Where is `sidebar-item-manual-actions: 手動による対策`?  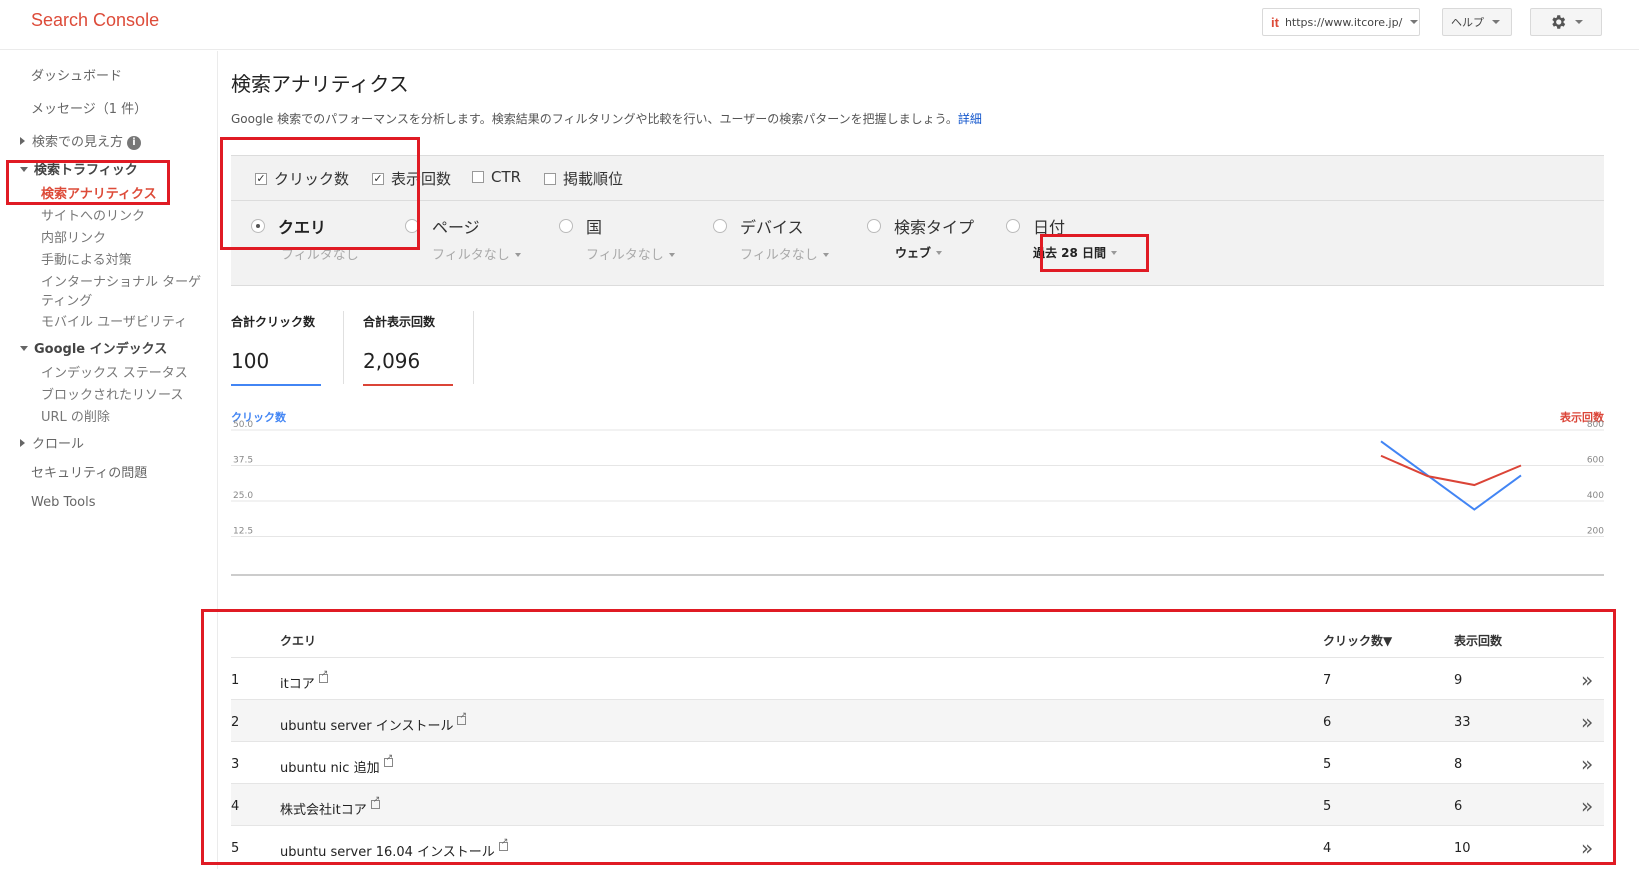 sidebar-item-manual-actions: 手動による対策 is located at coordinates (86, 258).